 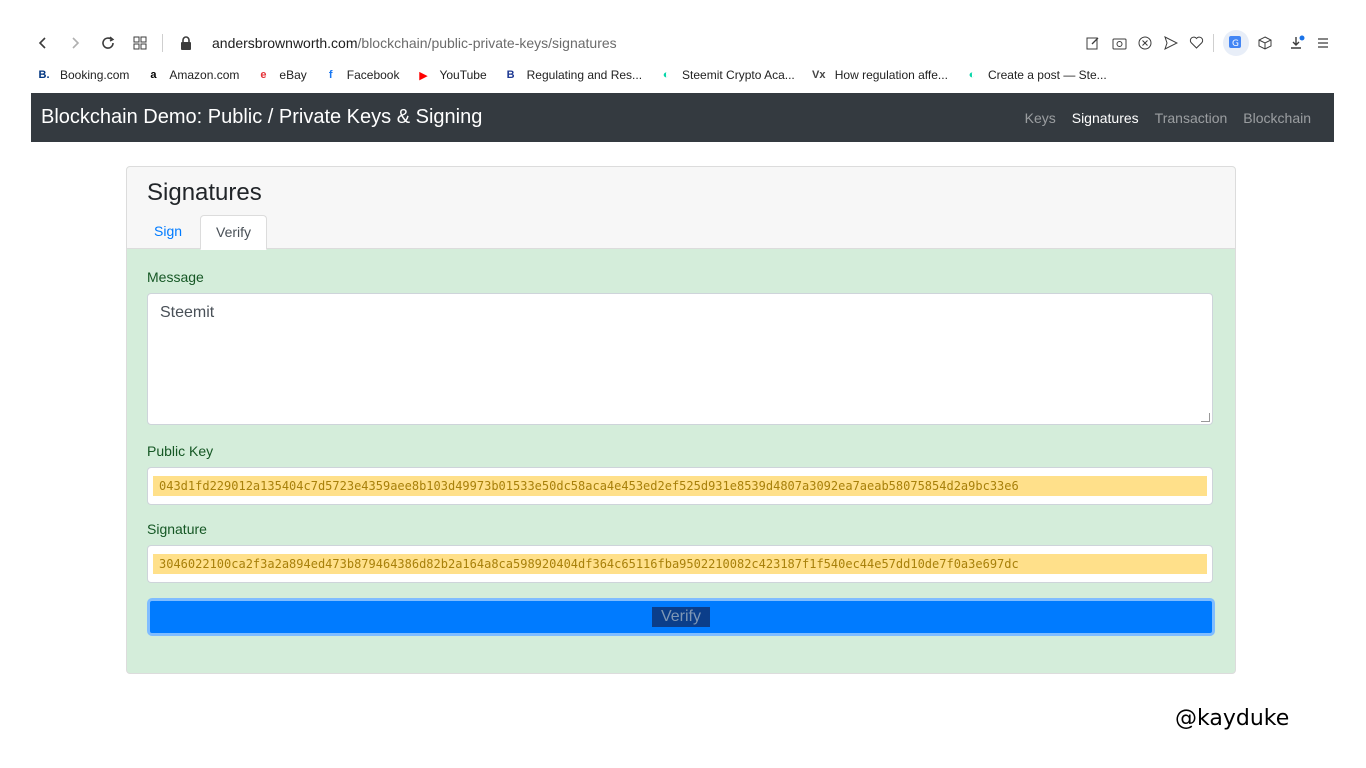 What do you see at coordinates (234, 232) in the screenshot?
I see `tab-verify: Verify` at bounding box center [234, 232].